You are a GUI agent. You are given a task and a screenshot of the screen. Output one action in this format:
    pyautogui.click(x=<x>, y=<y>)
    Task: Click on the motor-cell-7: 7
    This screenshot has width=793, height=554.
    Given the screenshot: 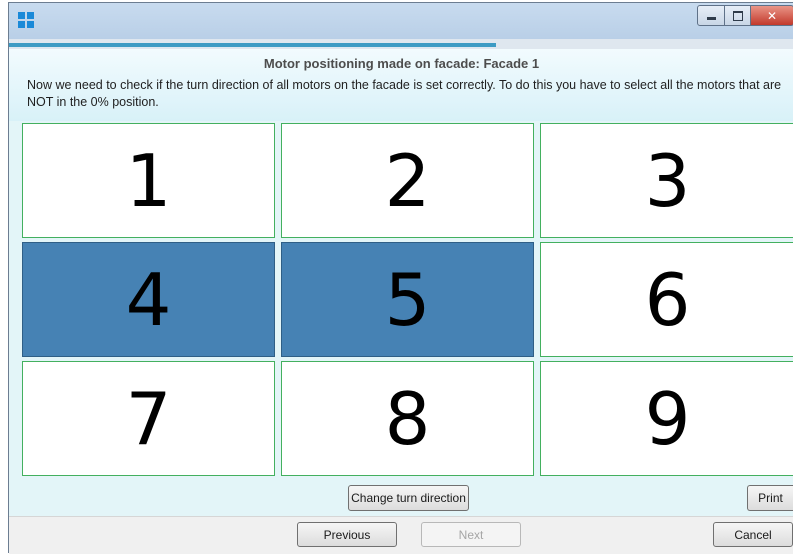 What is the action you would take?
    pyautogui.click(x=148, y=418)
    